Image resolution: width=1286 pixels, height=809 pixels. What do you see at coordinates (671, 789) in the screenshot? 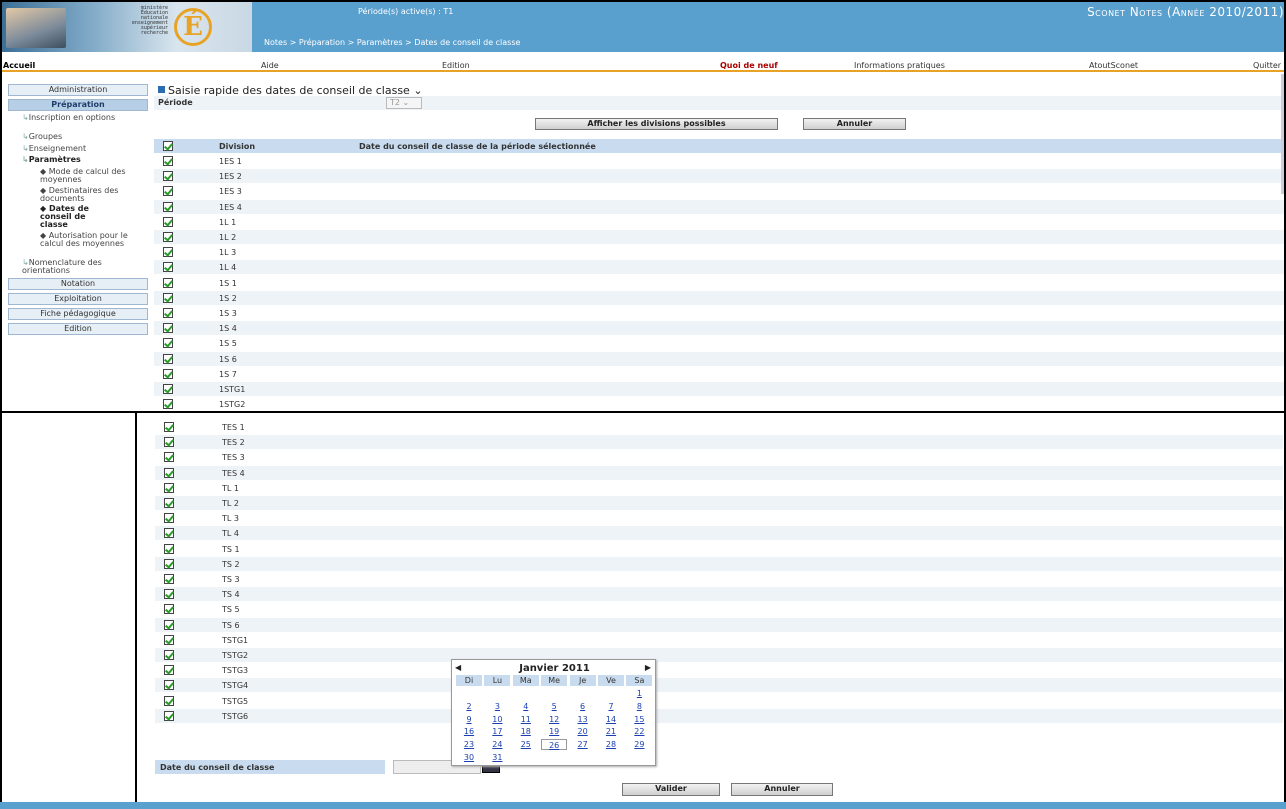
I see `valider-button: Valider` at bounding box center [671, 789].